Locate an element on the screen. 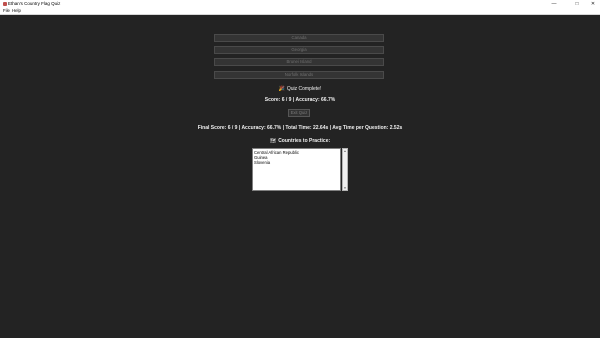 This screenshot has height=338, width=600. map-icon: 🗺 is located at coordinates (273, 141).